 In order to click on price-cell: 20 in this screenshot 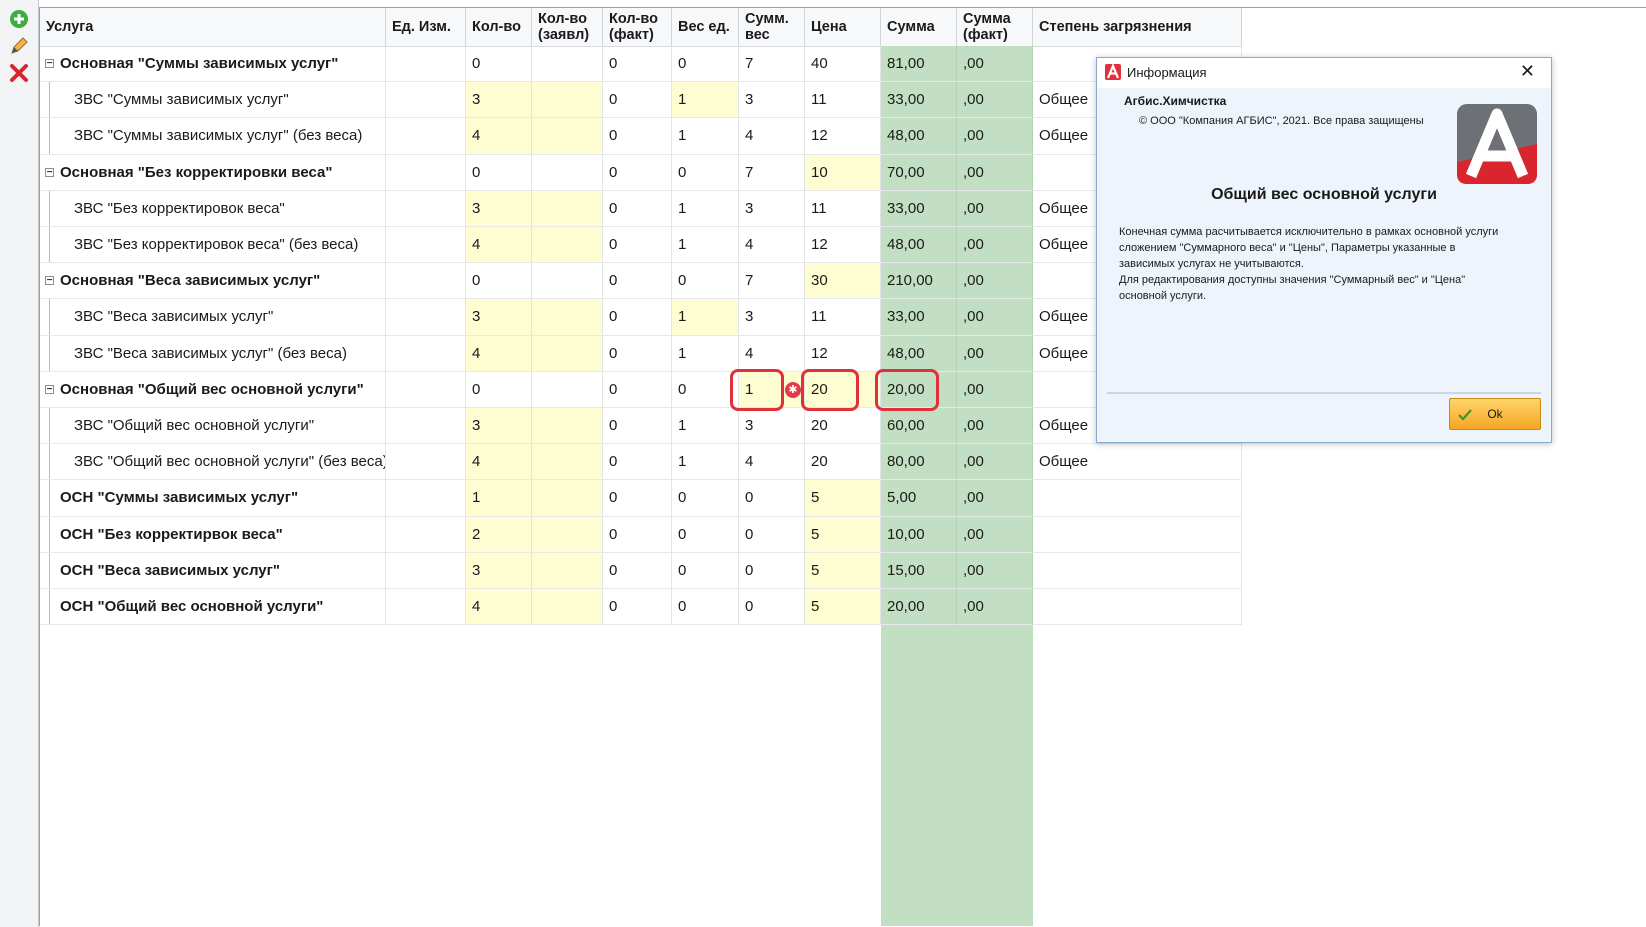, I will do `click(843, 426)`.